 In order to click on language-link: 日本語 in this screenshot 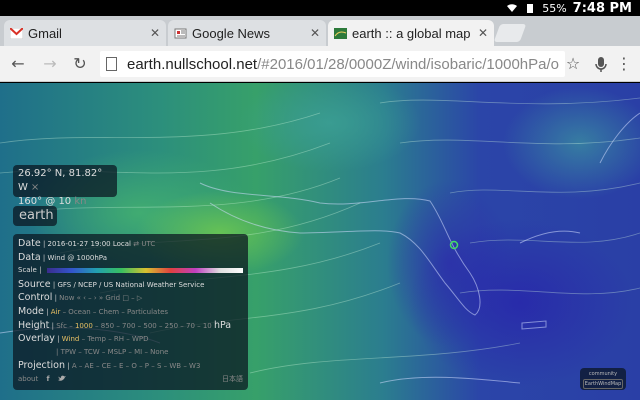, I will do `click(232, 380)`.